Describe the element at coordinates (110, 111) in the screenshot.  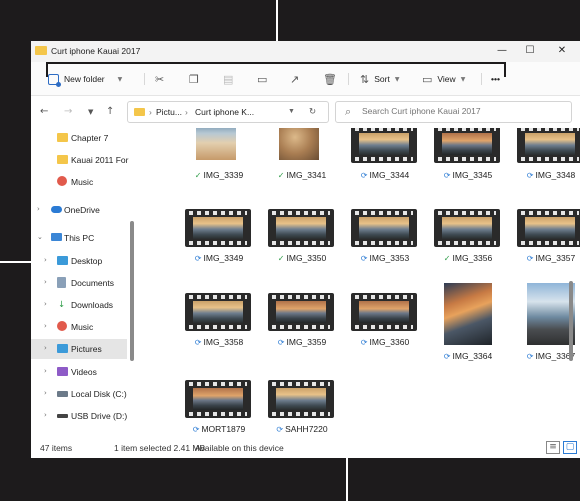
I see `up-arrow-icon: ↑` at that location.